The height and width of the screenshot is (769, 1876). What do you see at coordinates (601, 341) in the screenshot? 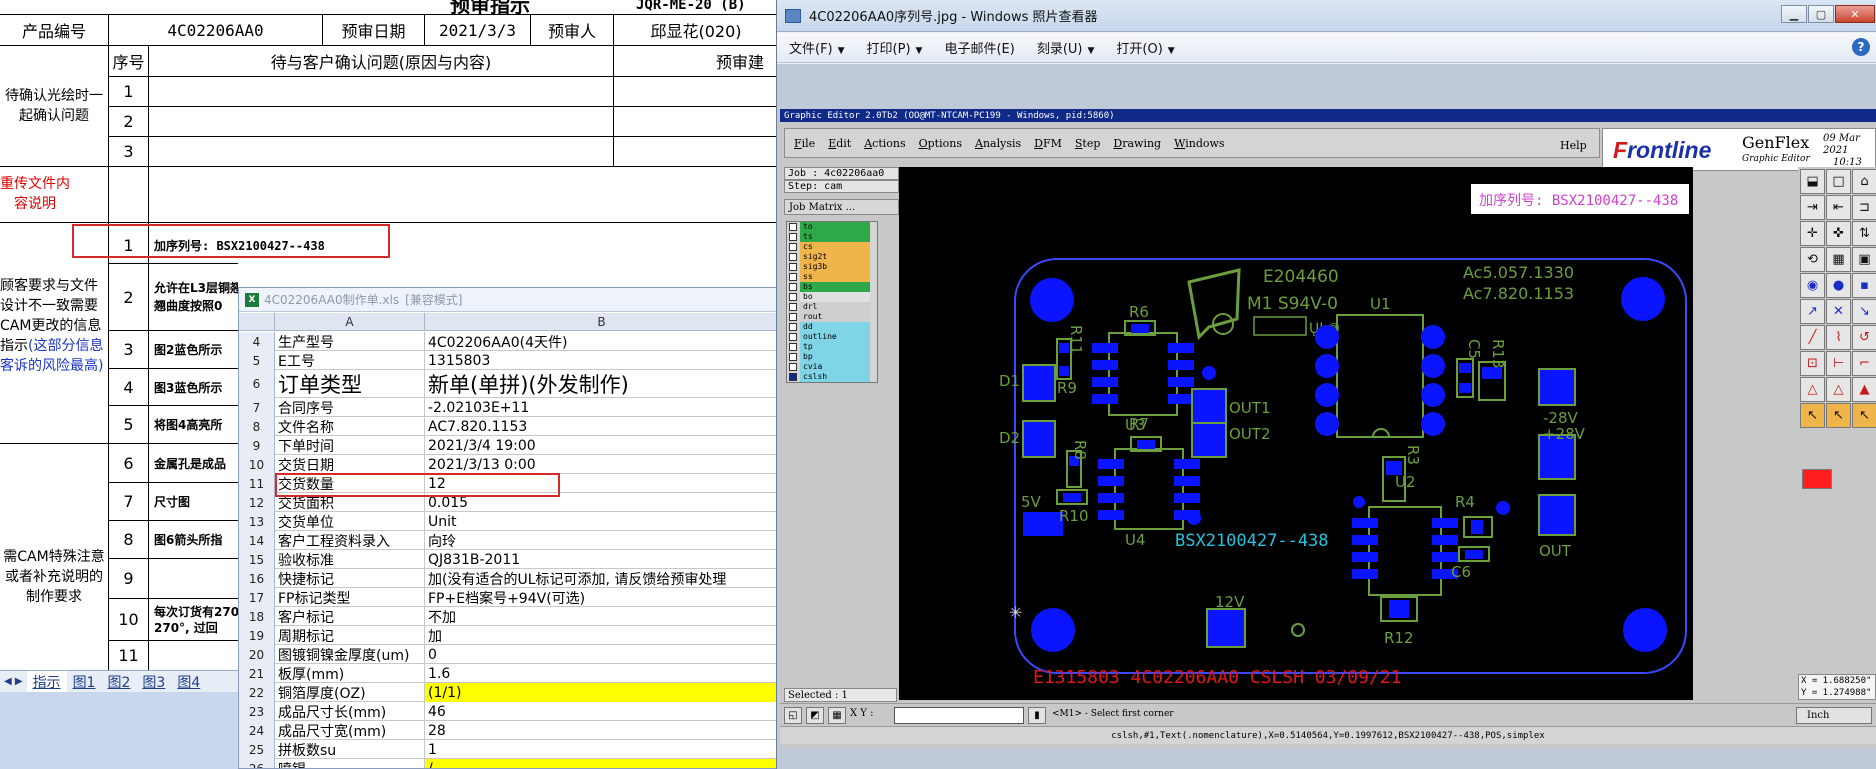
I see `field-value: 4C02206AA0(4天件)` at bounding box center [601, 341].